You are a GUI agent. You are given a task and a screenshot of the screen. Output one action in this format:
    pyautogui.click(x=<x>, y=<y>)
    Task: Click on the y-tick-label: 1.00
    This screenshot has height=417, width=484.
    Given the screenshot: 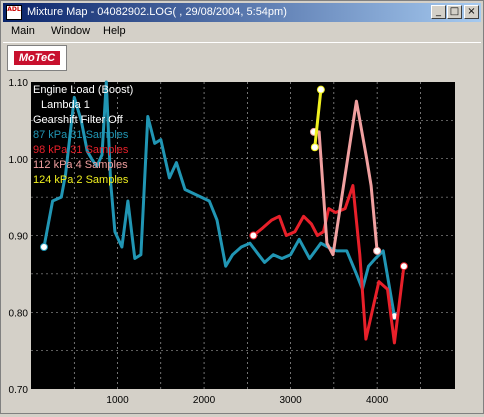 What is the action you would take?
    pyautogui.click(x=19, y=160)
    